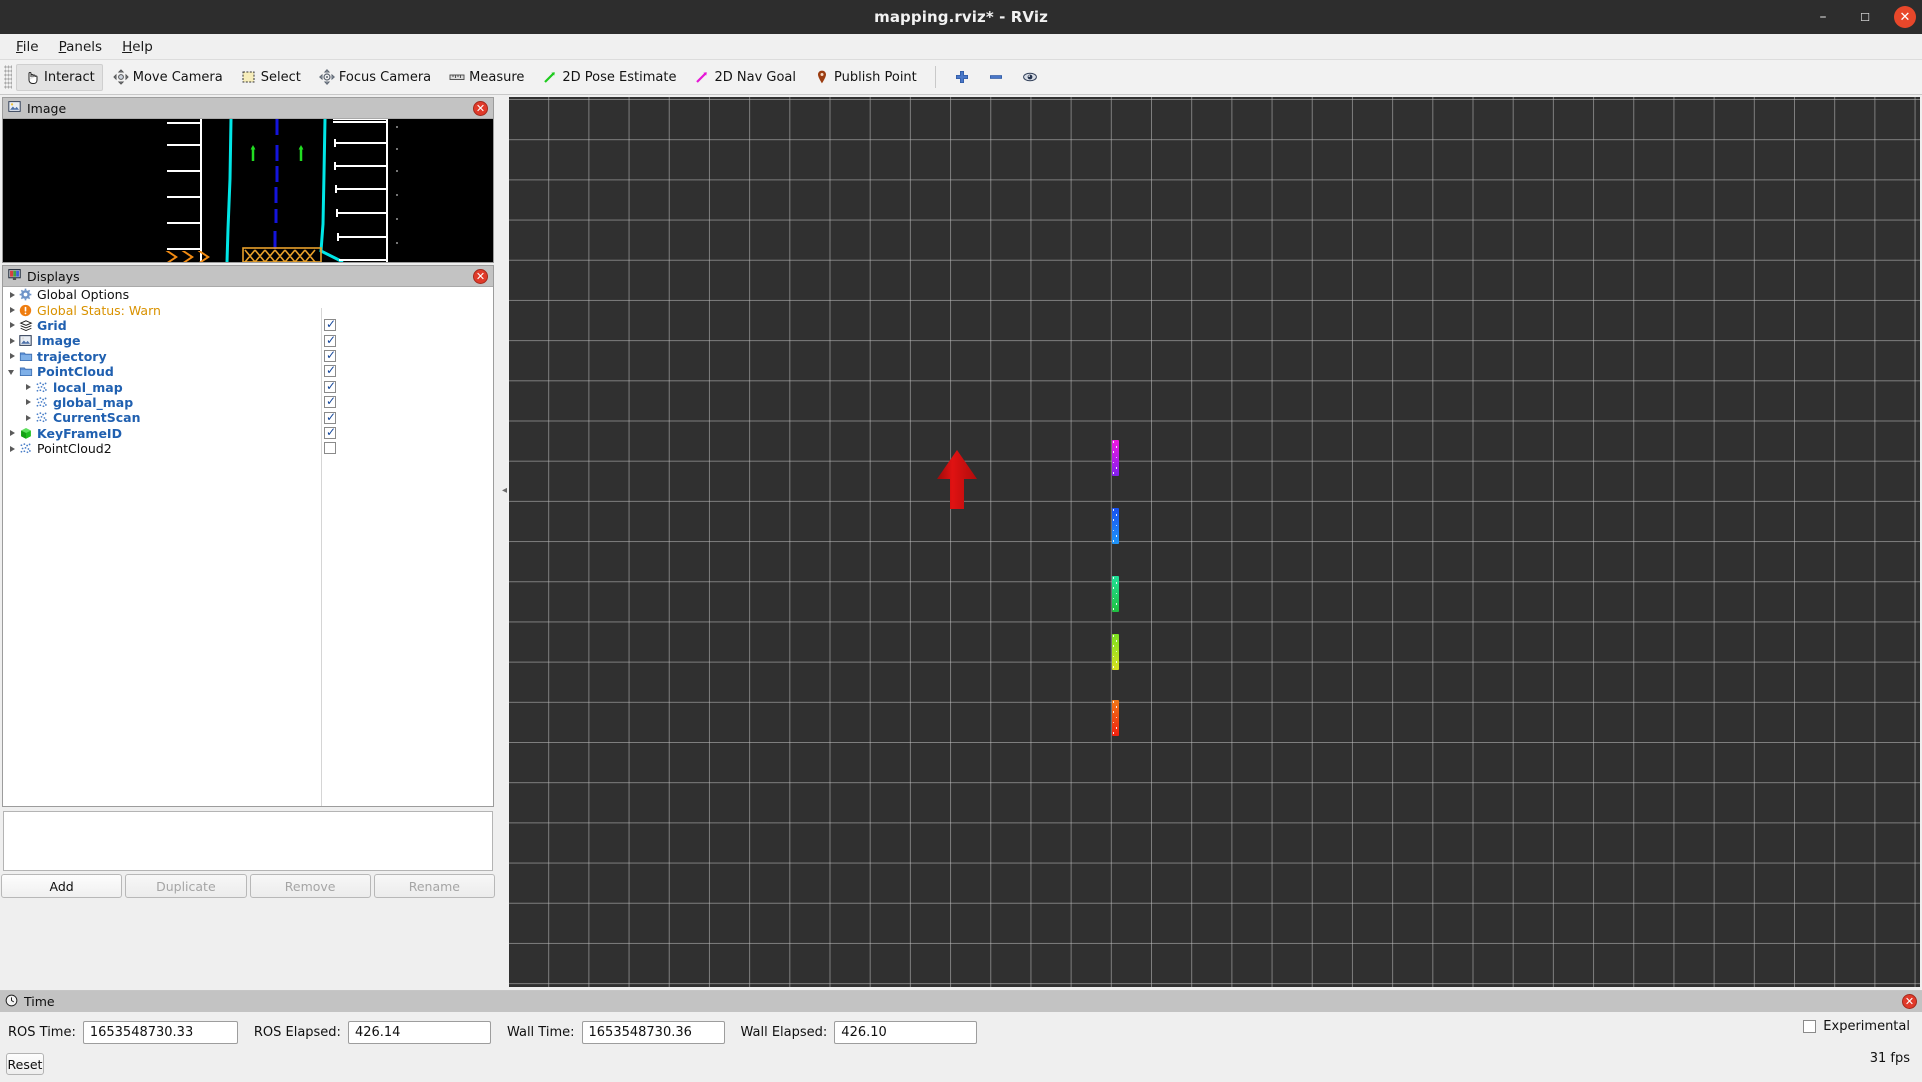 This screenshot has width=1922, height=1082. What do you see at coordinates (1856, 1026) in the screenshot?
I see `experimental-toggle: Experimental` at bounding box center [1856, 1026].